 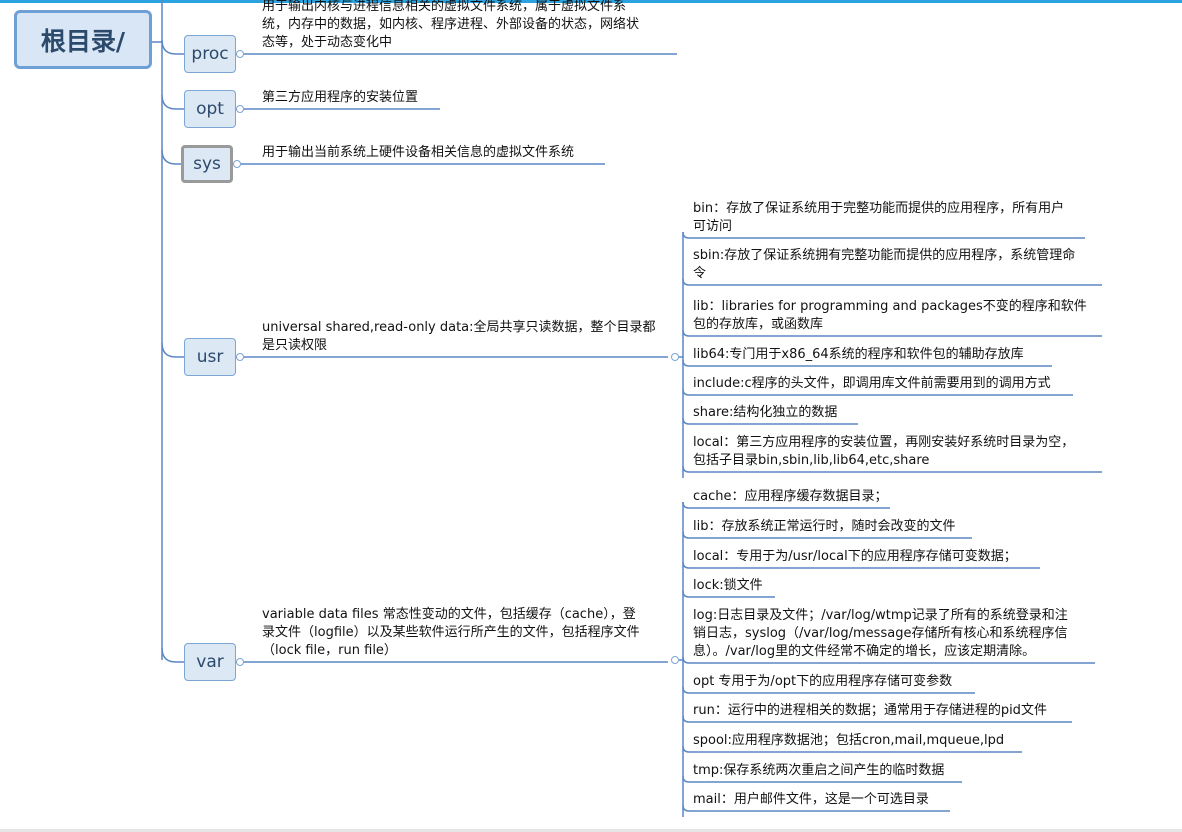 I want to click on var-child-0: cache：应用程序缓存数据目录；, so click(x=790, y=497).